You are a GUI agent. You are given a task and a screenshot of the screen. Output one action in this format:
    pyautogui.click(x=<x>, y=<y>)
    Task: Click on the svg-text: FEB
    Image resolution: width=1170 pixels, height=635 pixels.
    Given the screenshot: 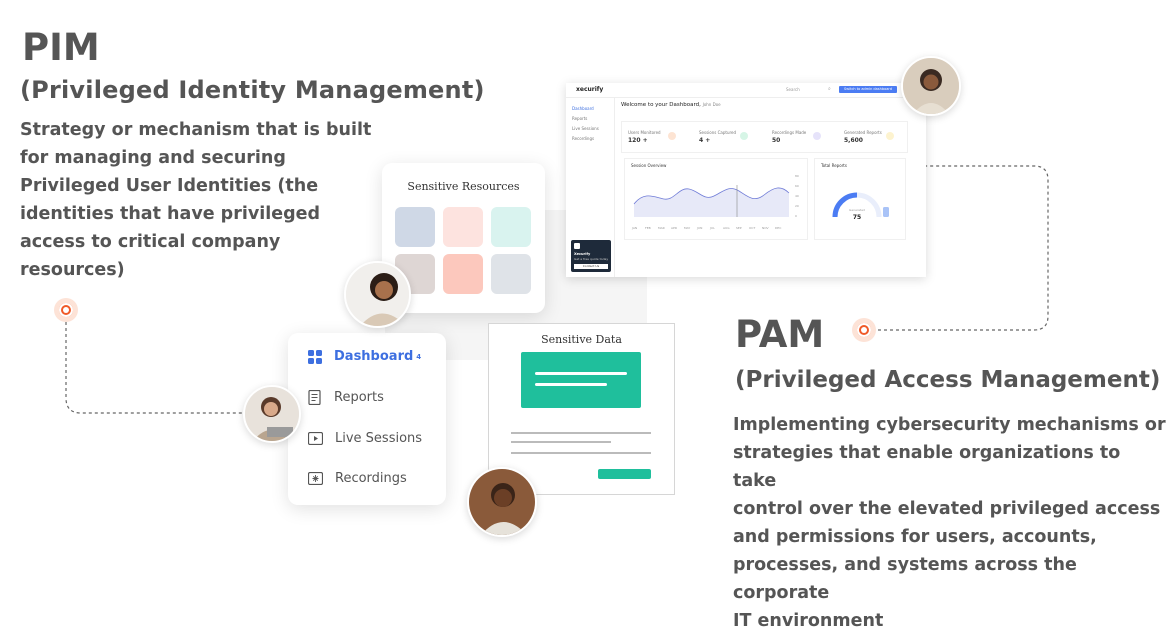 What is the action you would take?
    pyautogui.click(x=648, y=228)
    